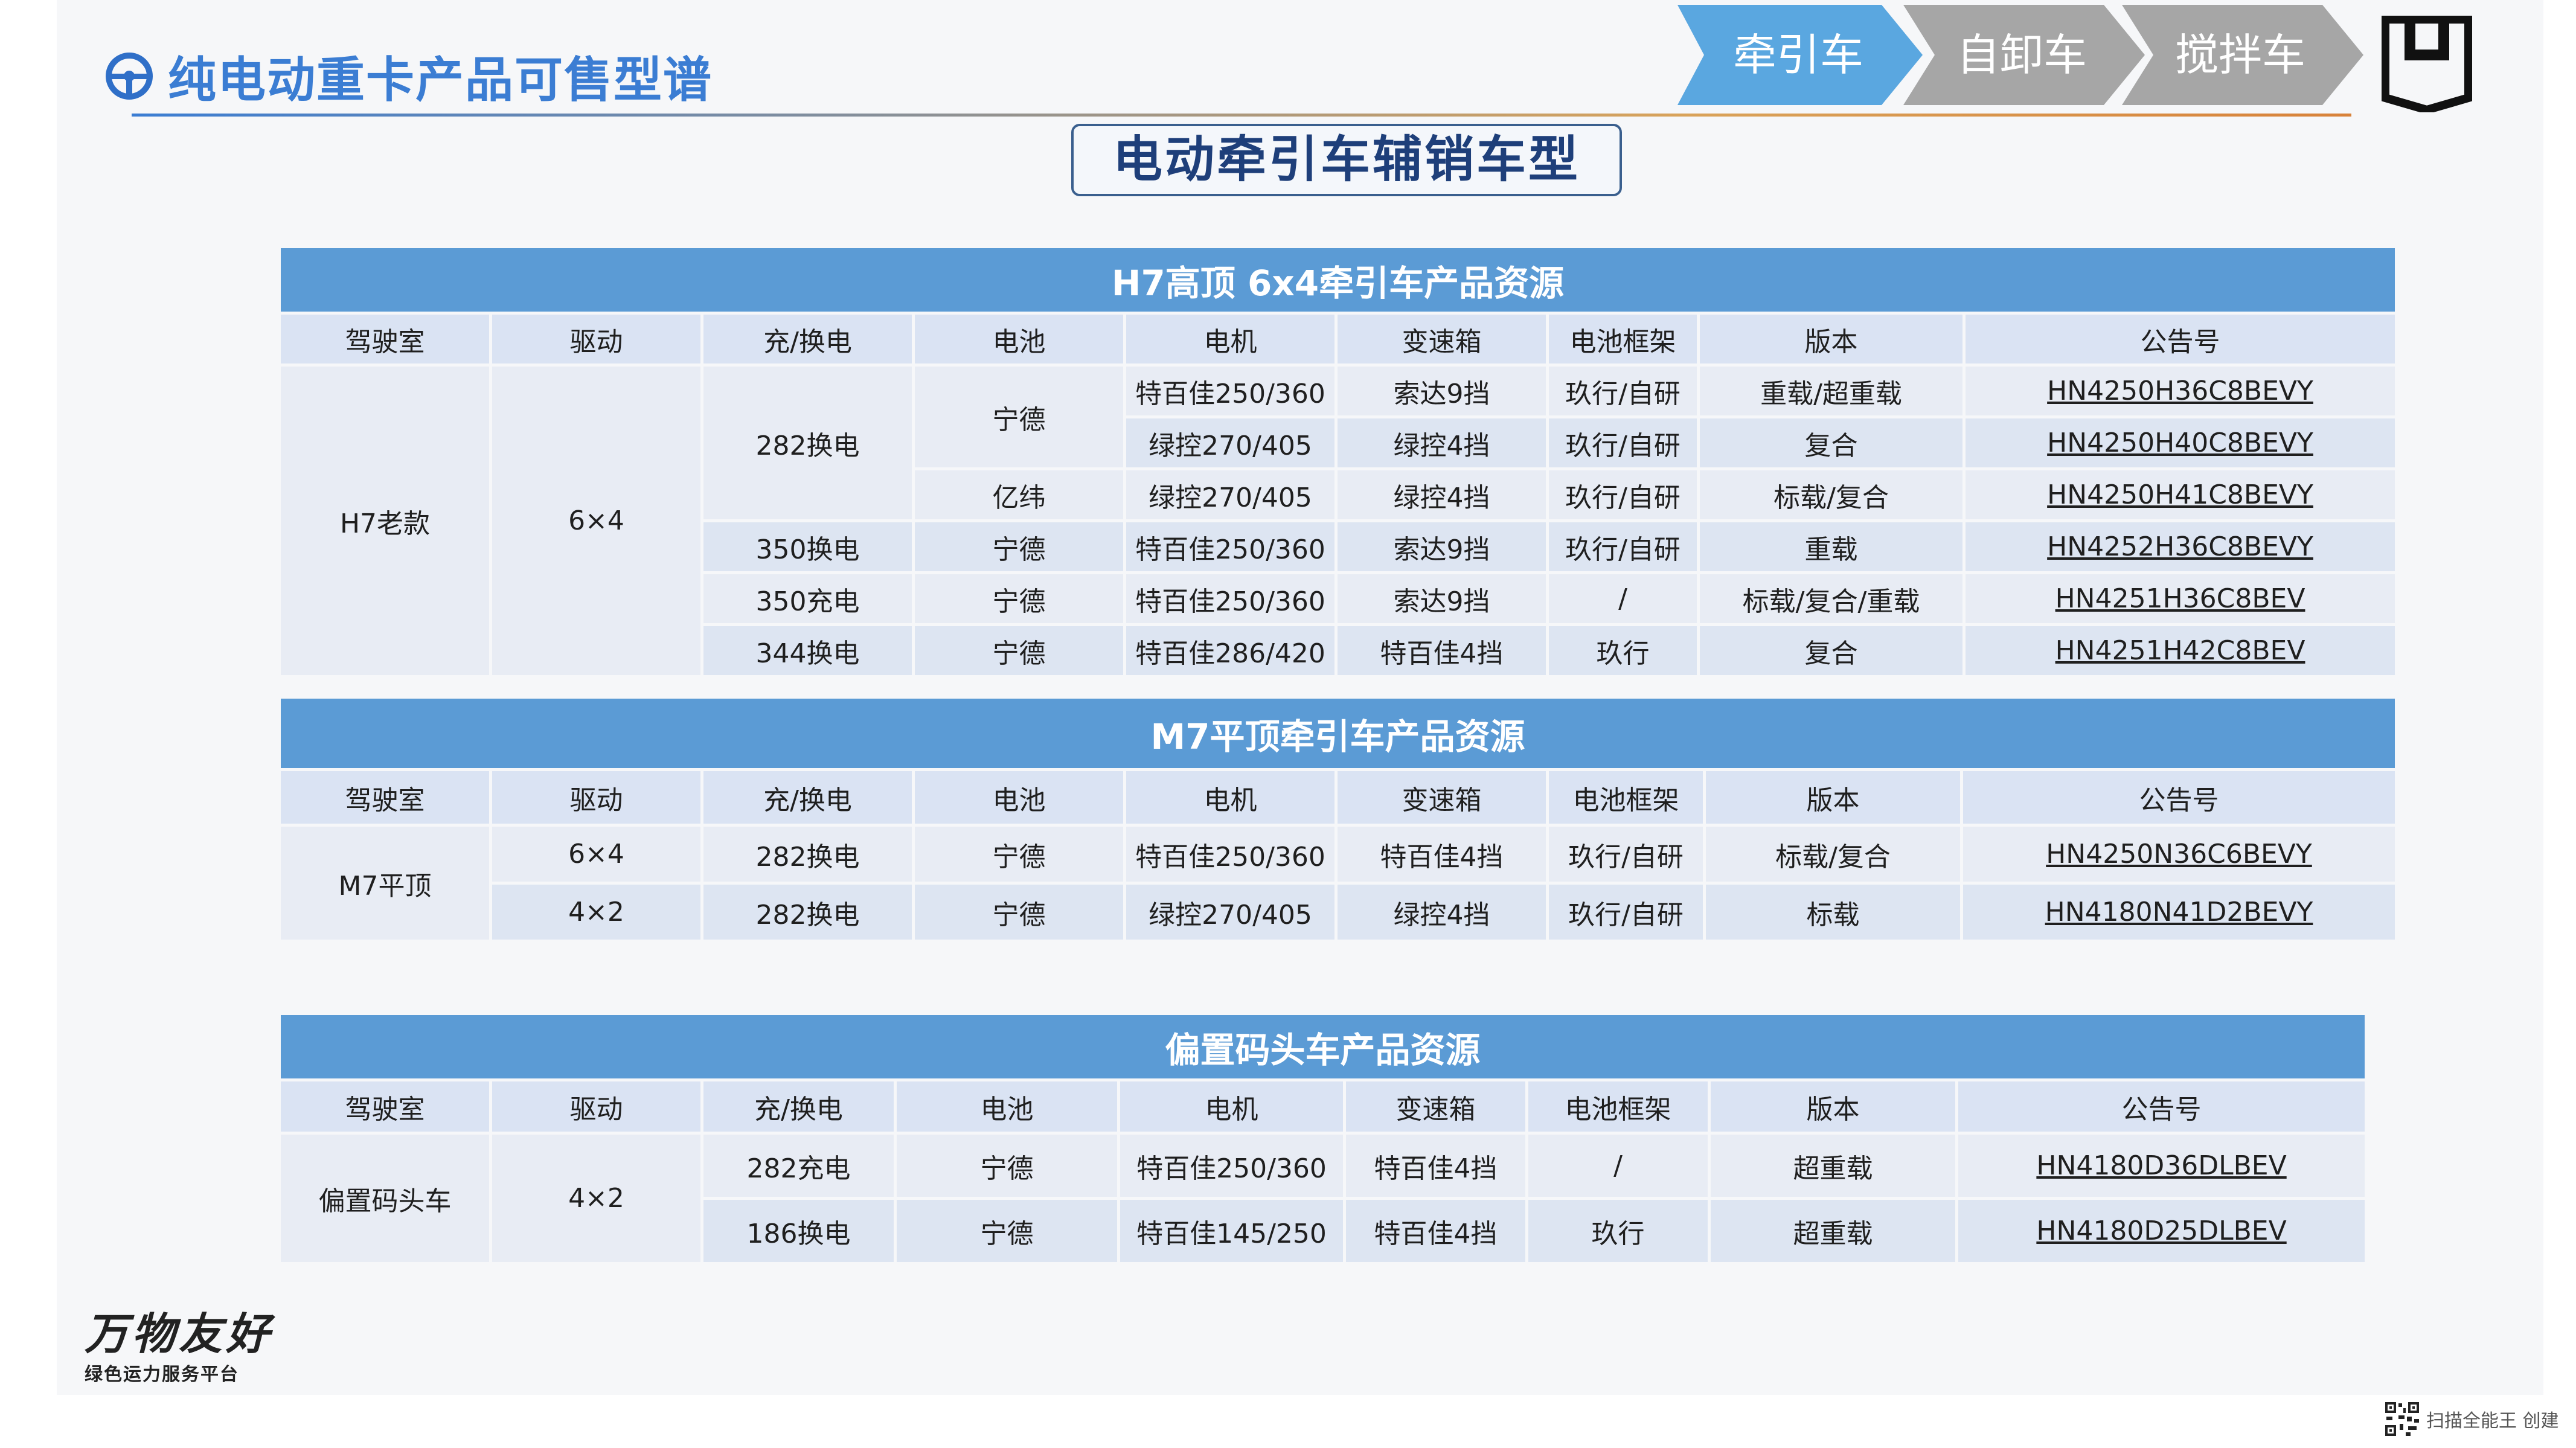 This screenshot has width=2576, height=1448. I want to click on notice-number-link: HN4250H40C8BEVY, so click(2180, 442).